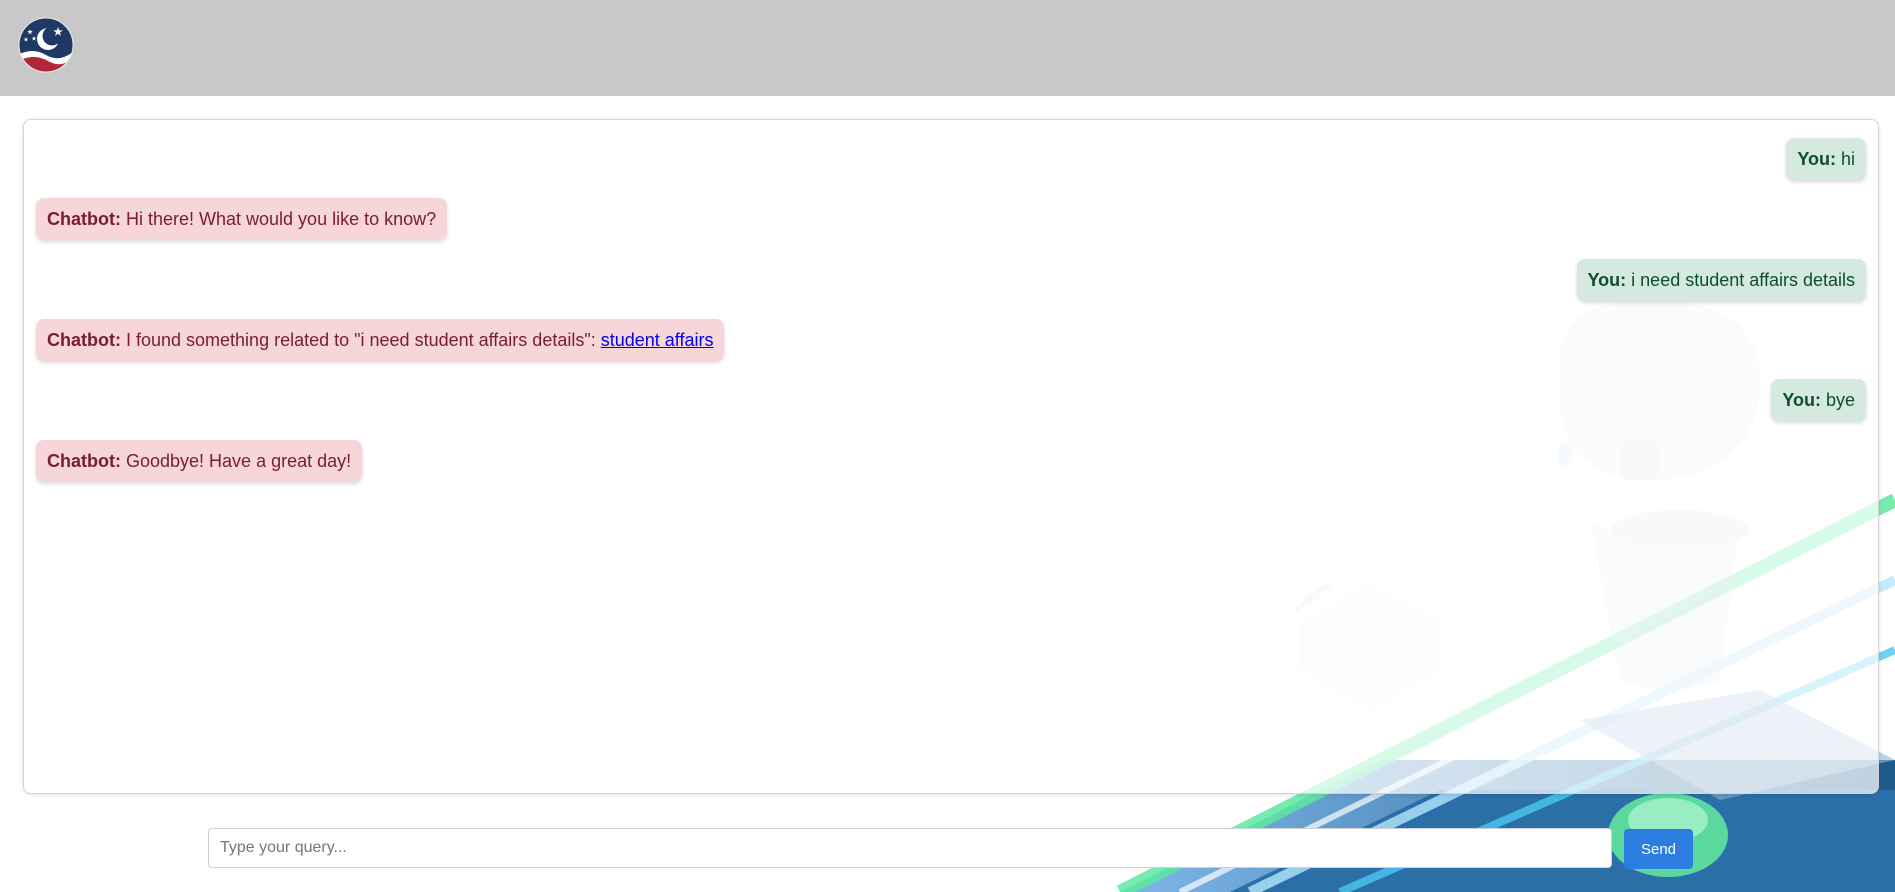 Image resolution: width=1895 pixels, height=892 pixels. I want to click on query-input, so click(910, 848).